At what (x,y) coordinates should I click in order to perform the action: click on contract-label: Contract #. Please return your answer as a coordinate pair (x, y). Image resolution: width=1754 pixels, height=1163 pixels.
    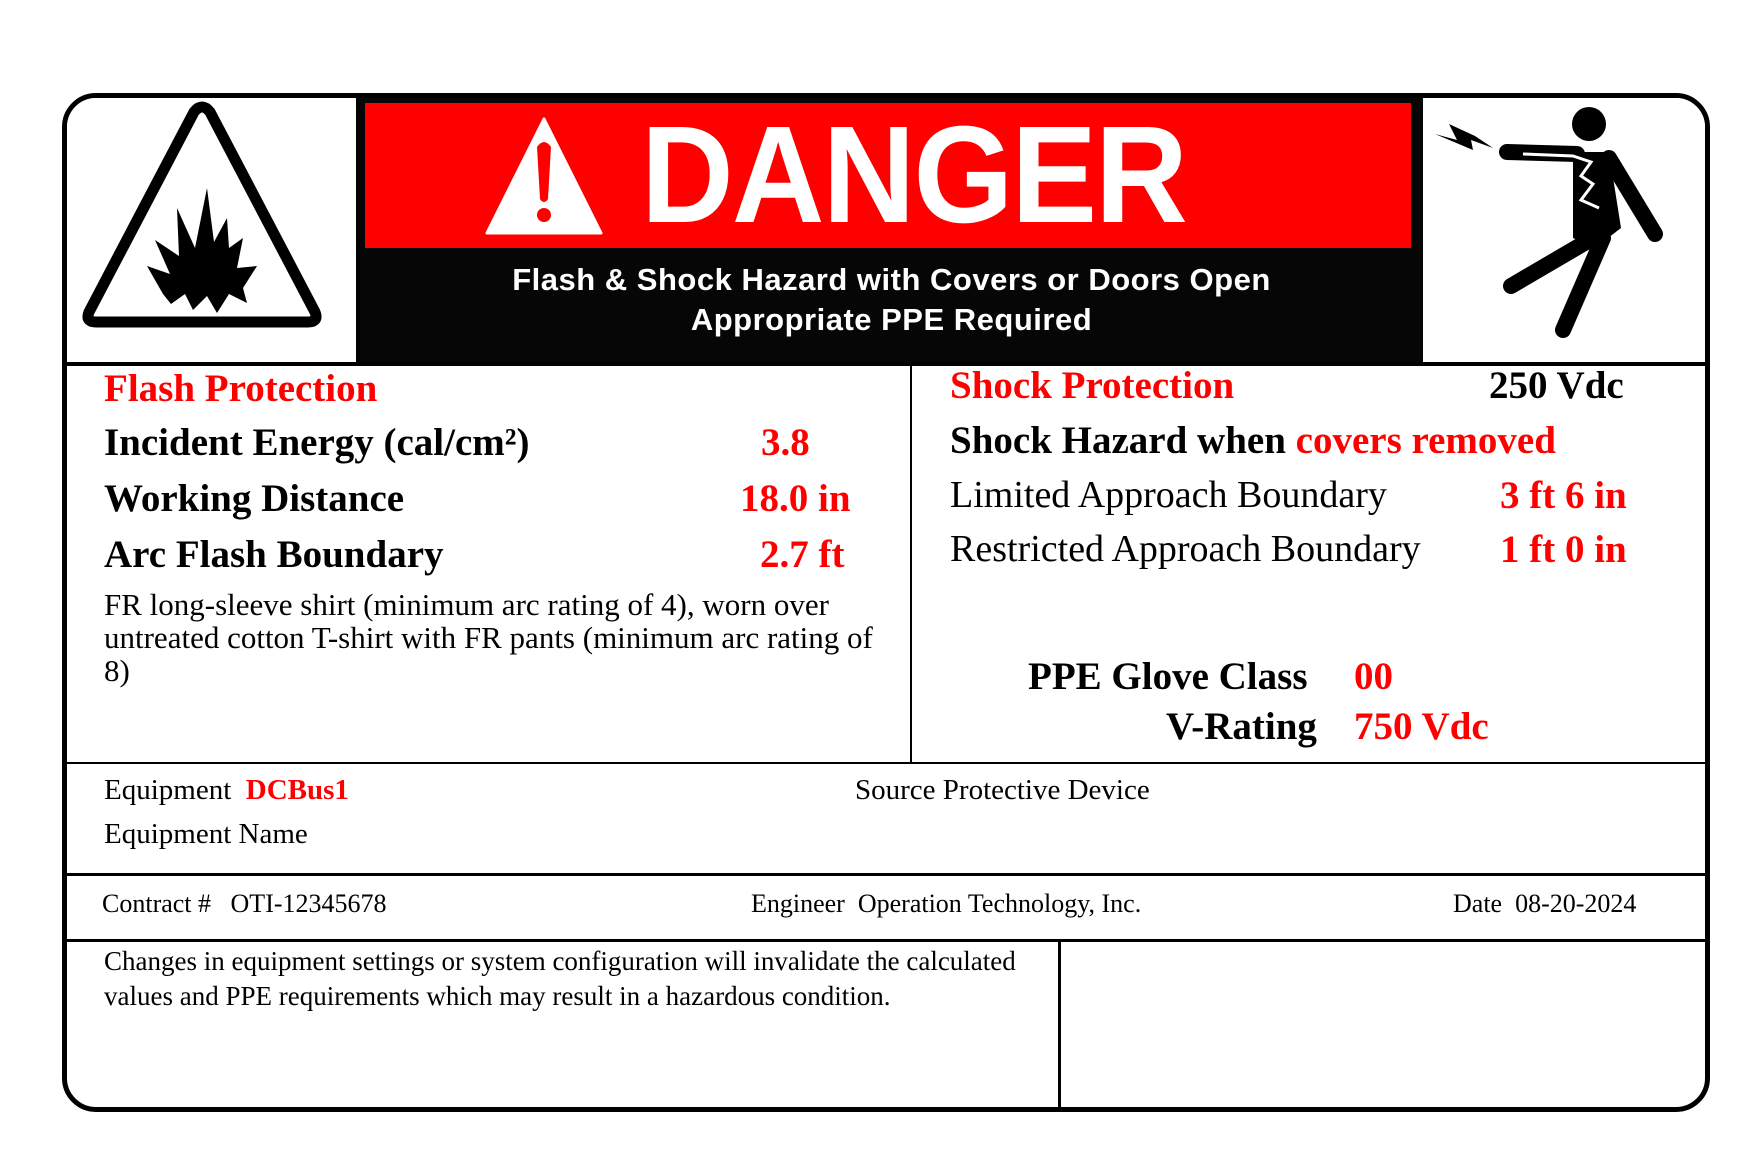
    Looking at the image, I should click on (157, 903).